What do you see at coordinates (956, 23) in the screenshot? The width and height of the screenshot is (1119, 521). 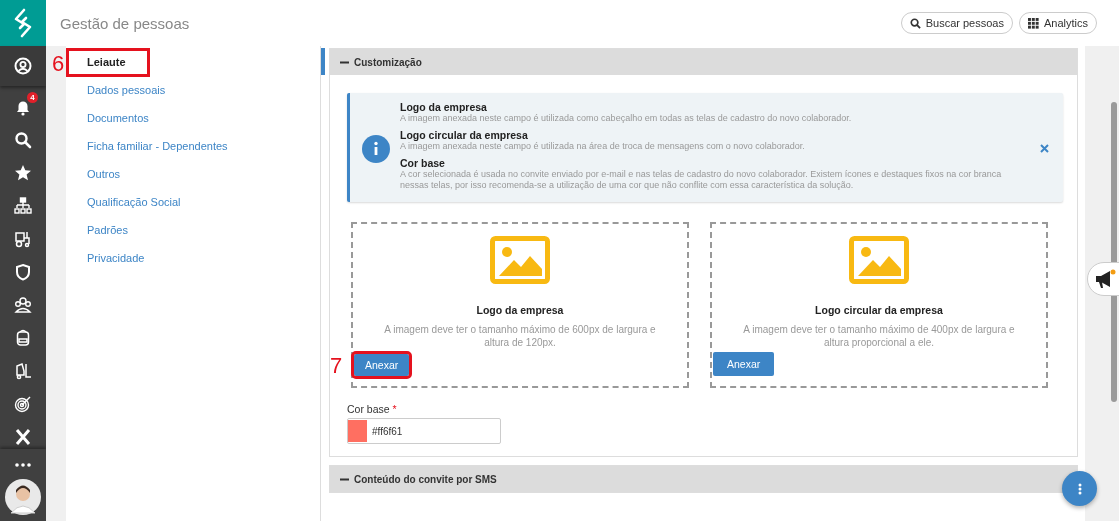 I see `search-people-button: Buscar pessoas` at bounding box center [956, 23].